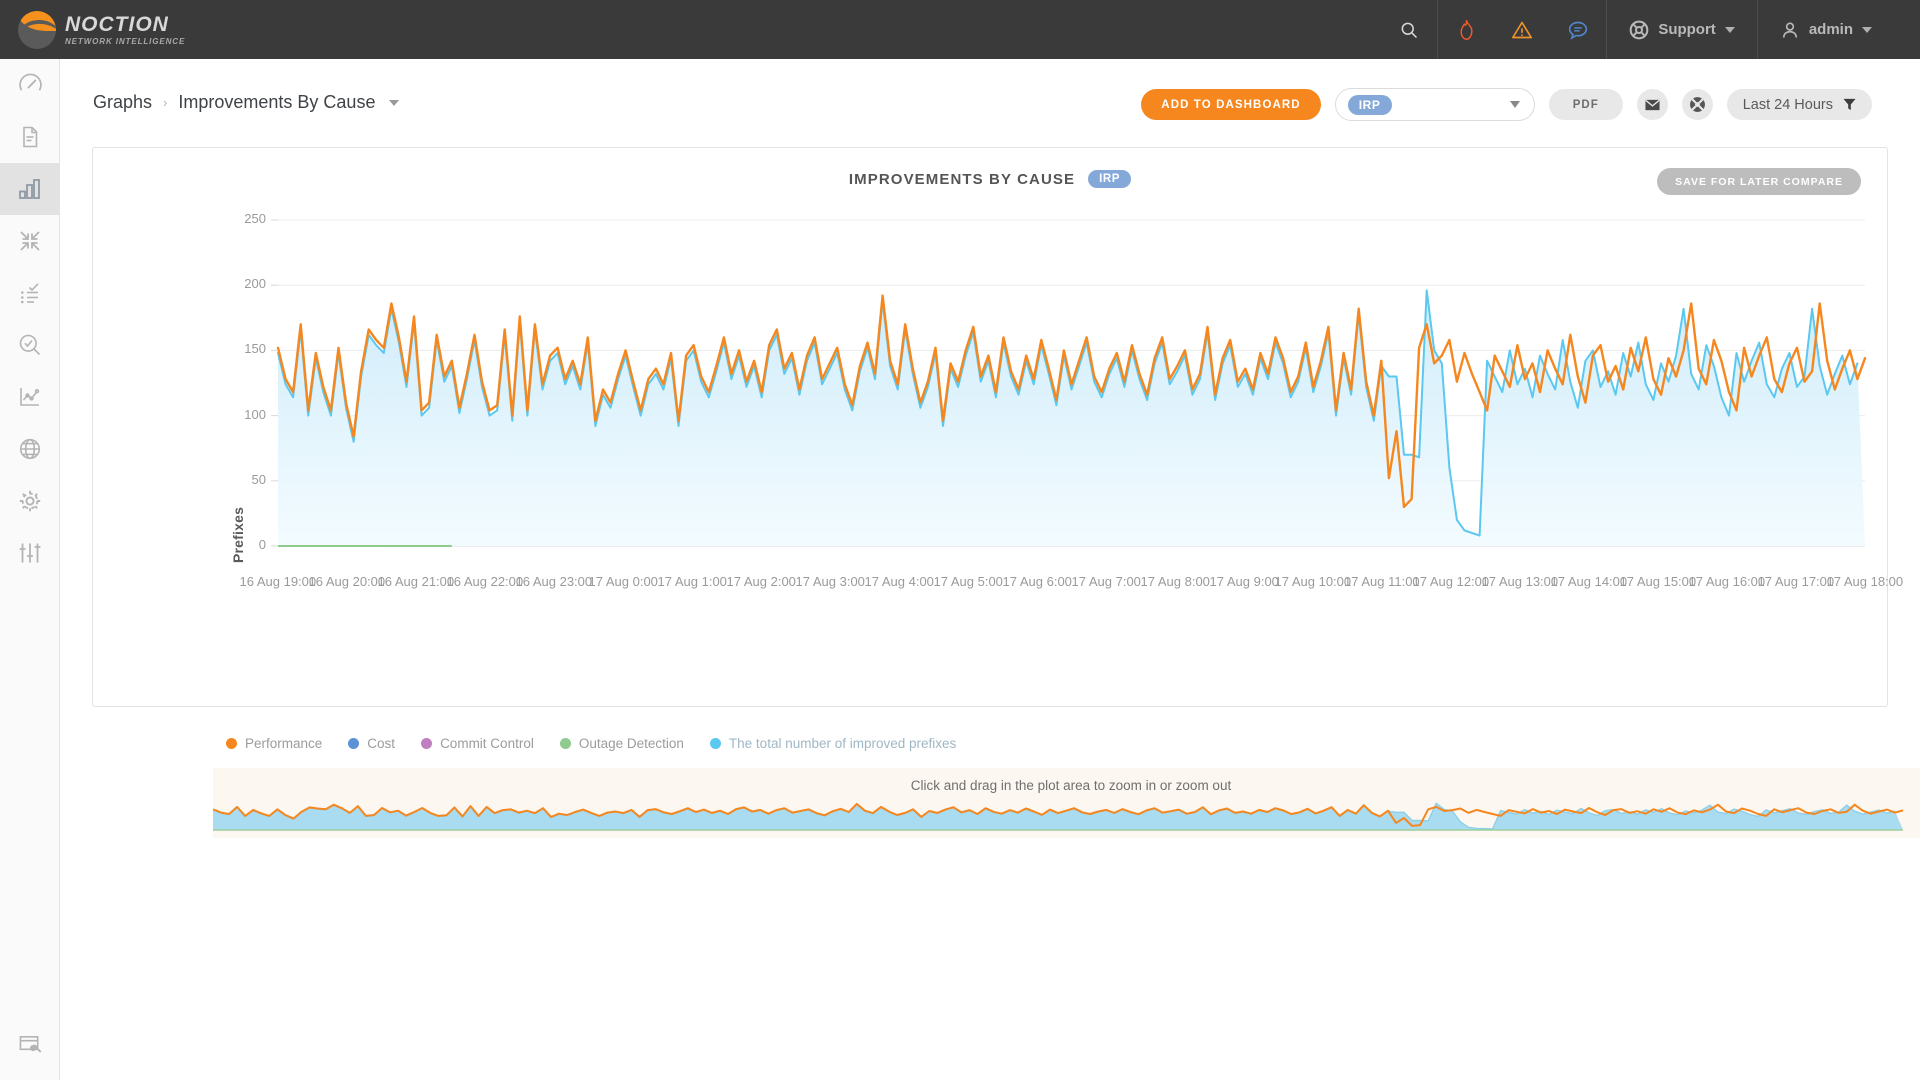 This screenshot has height=1080, width=1920. I want to click on sidebar-item-collapse, so click(30, 241).